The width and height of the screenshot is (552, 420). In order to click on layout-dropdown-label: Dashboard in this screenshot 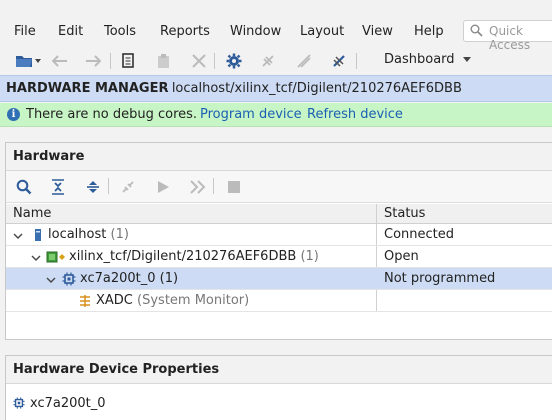, I will do `click(419, 59)`.